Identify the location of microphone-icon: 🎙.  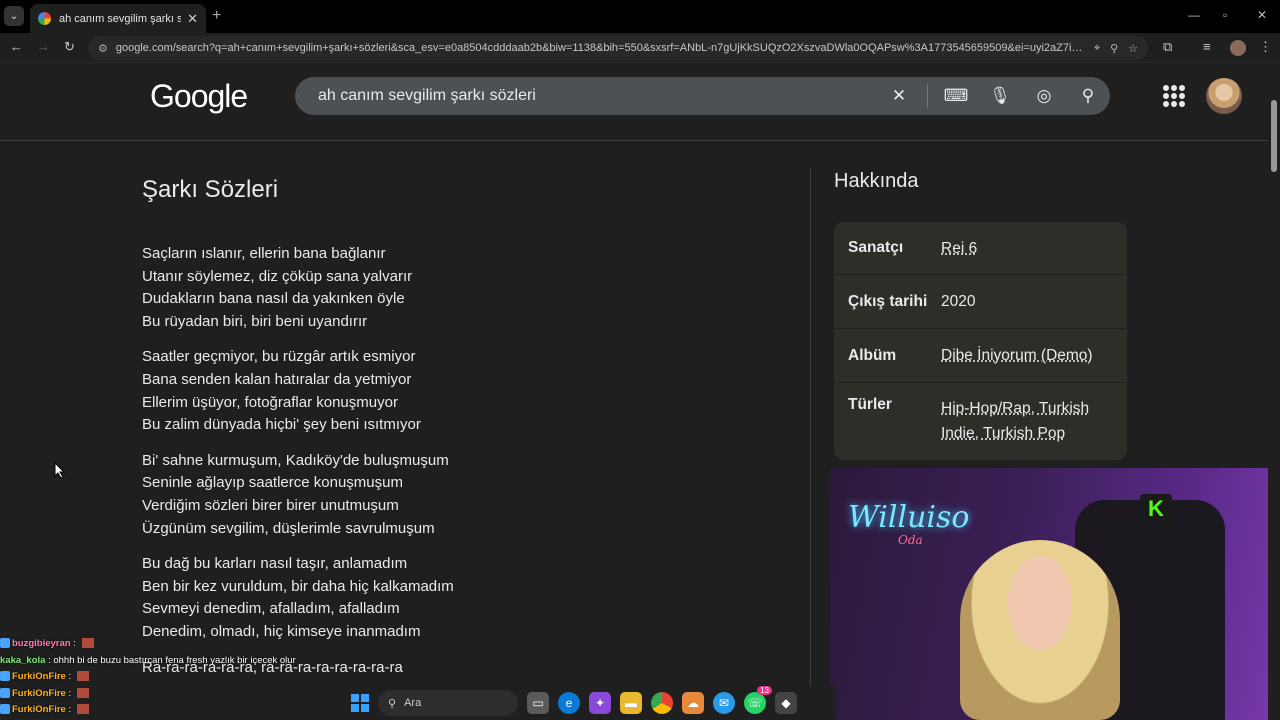
(1000, 96).